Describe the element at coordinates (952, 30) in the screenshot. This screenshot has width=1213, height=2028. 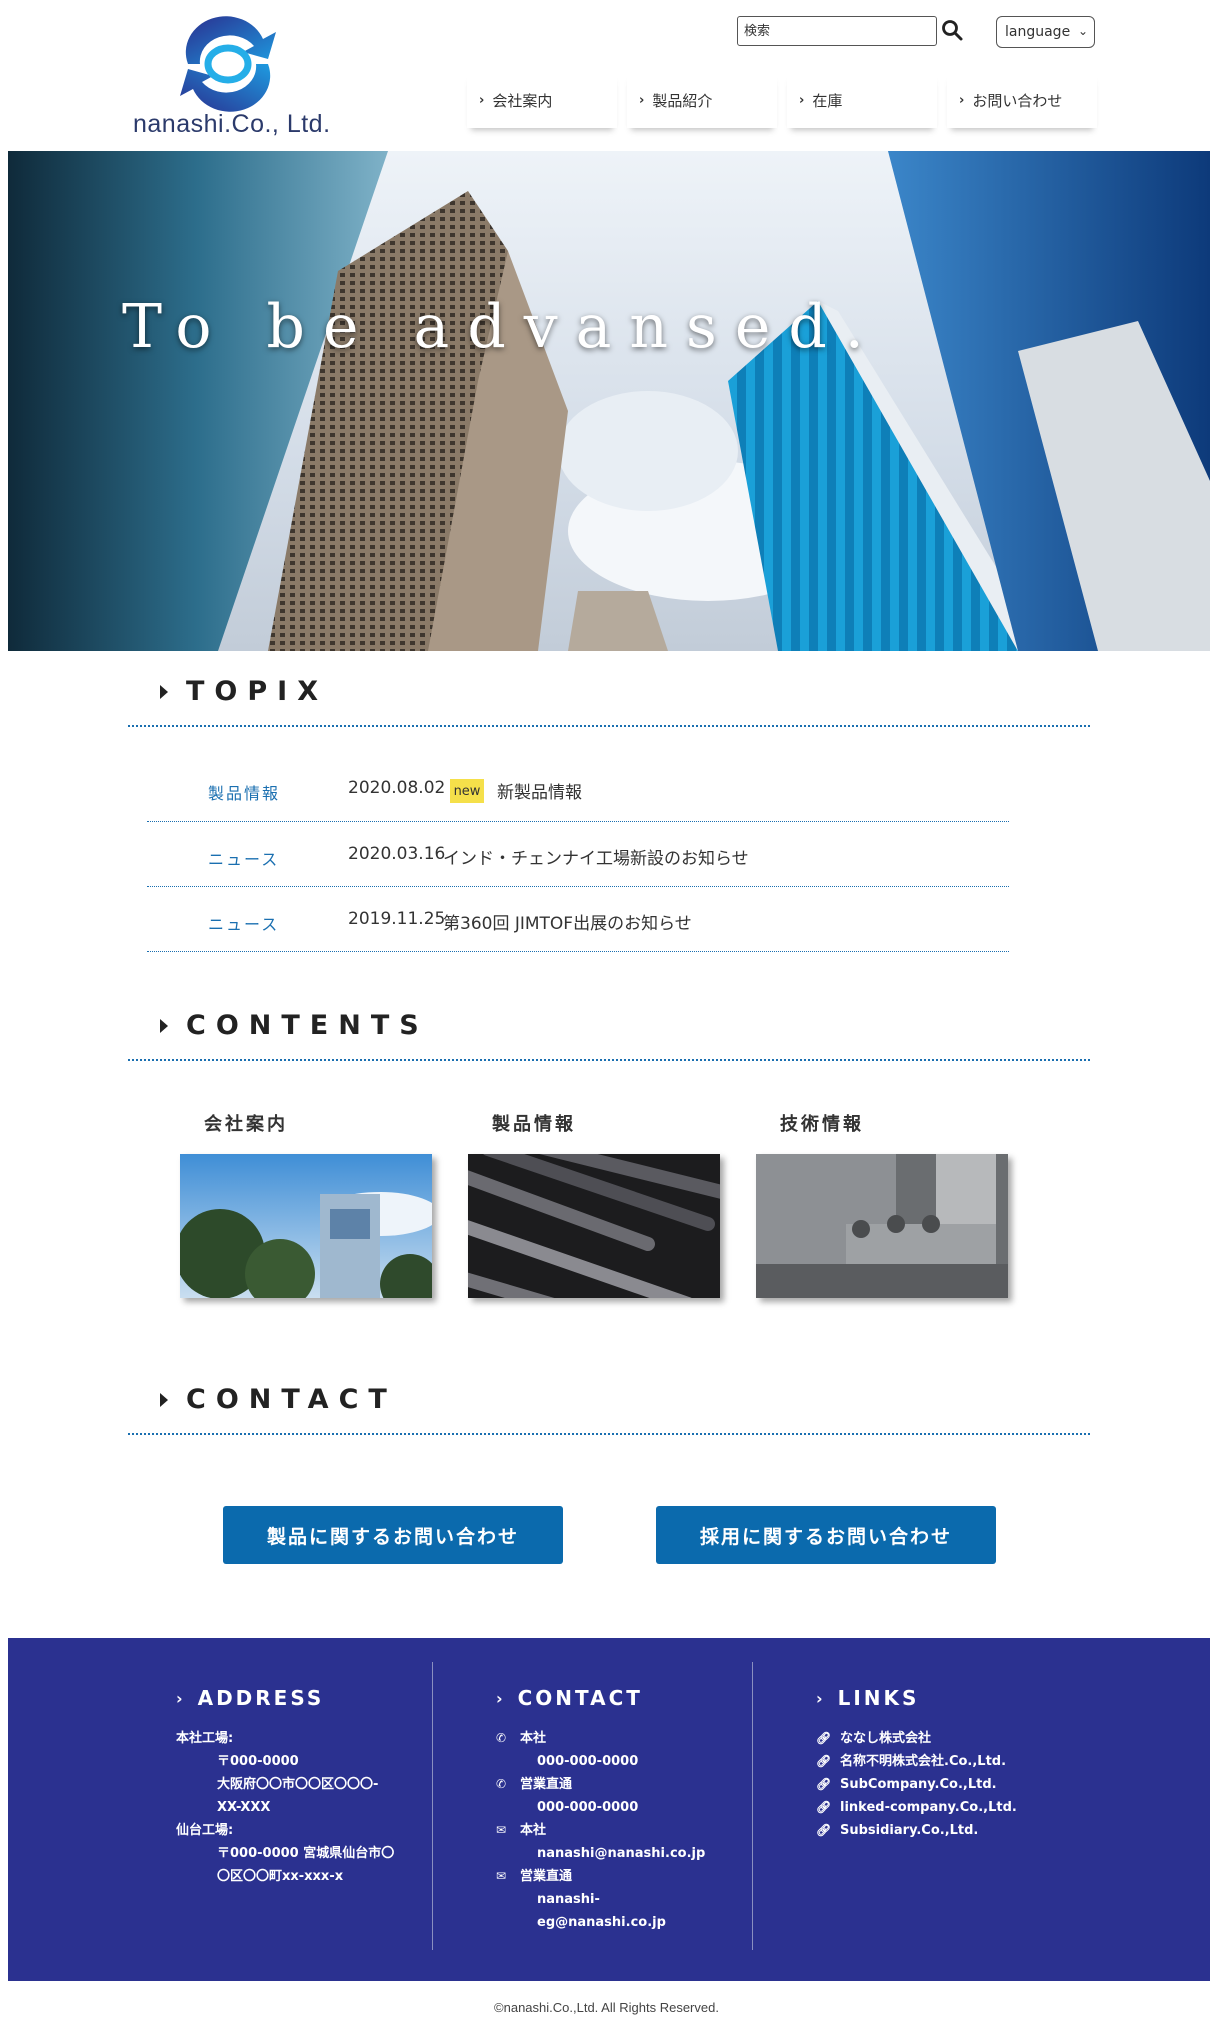
I see `search-icon` at that location.